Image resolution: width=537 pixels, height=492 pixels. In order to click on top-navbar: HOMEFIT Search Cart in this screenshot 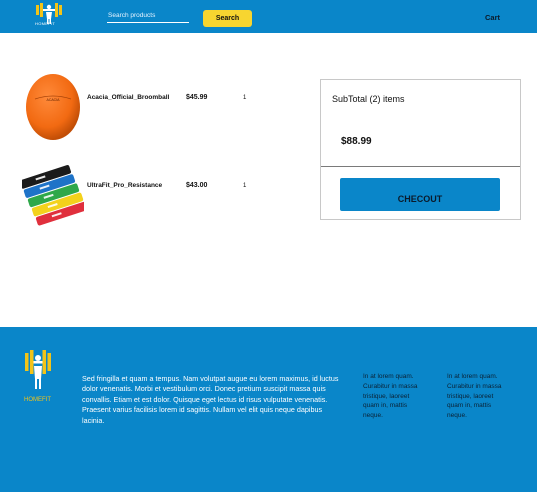, I will do `click(268, 16)`.